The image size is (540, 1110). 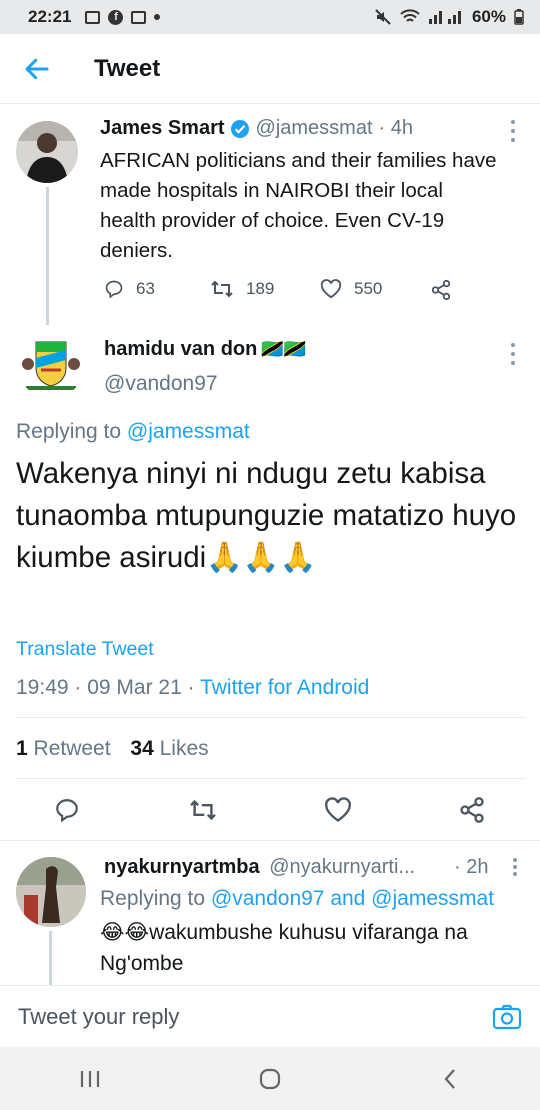 I want to click on recent-apps-icon, so click(x=90, y=1078).